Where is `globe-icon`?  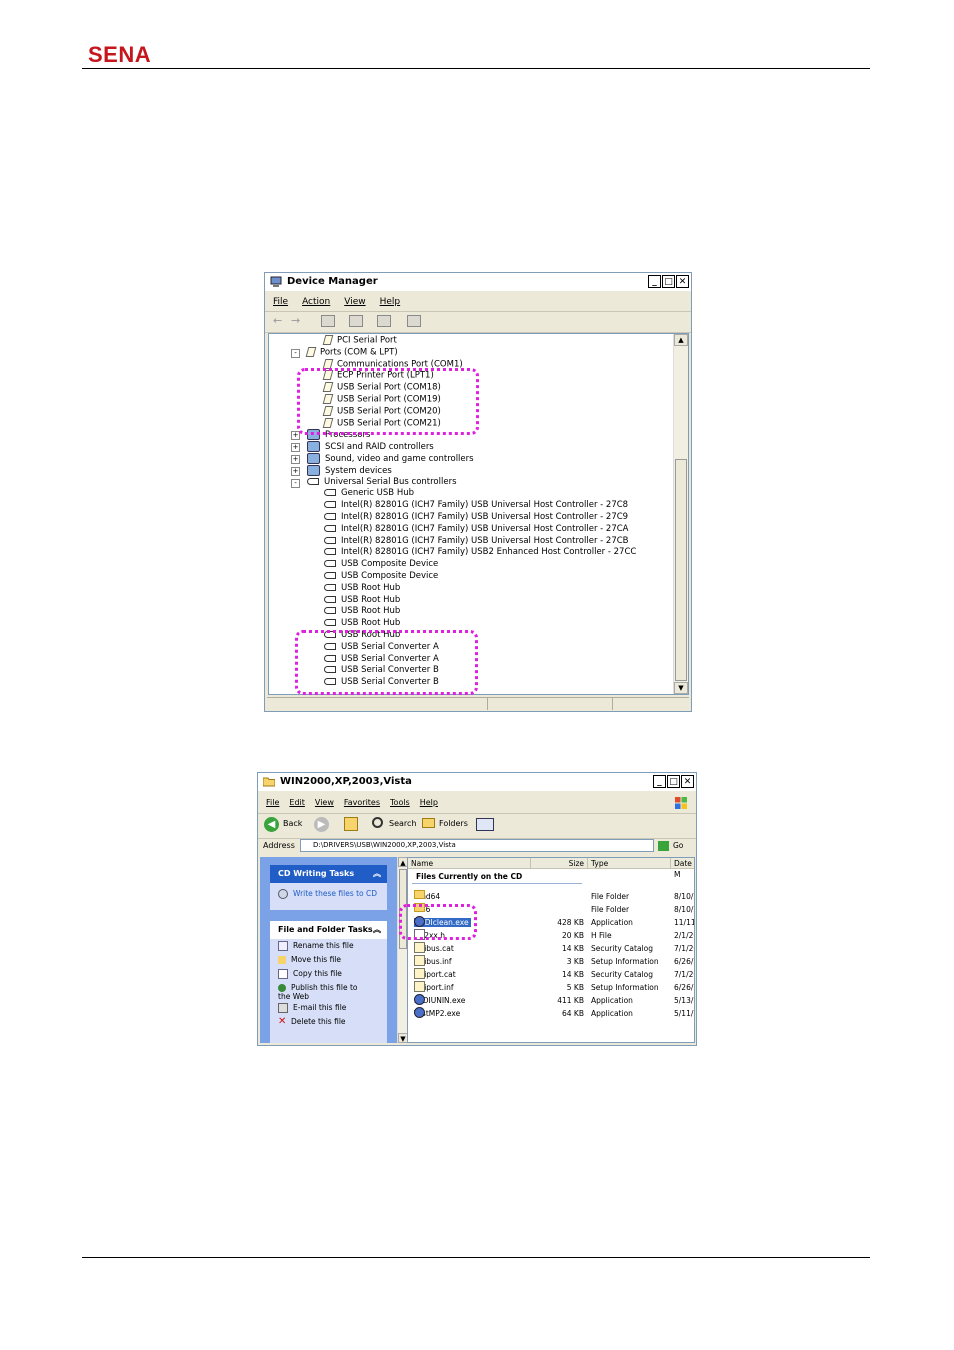 globe-icon is located at coordinates (282, 988).